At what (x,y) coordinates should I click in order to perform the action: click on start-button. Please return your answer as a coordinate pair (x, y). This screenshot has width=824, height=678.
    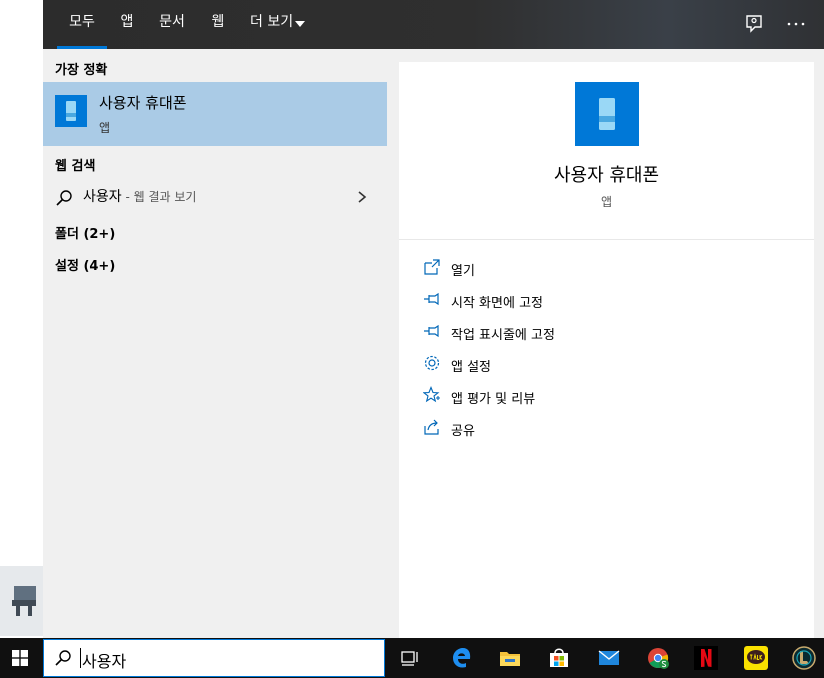
    Looking at the image, I should click on (21, 658).